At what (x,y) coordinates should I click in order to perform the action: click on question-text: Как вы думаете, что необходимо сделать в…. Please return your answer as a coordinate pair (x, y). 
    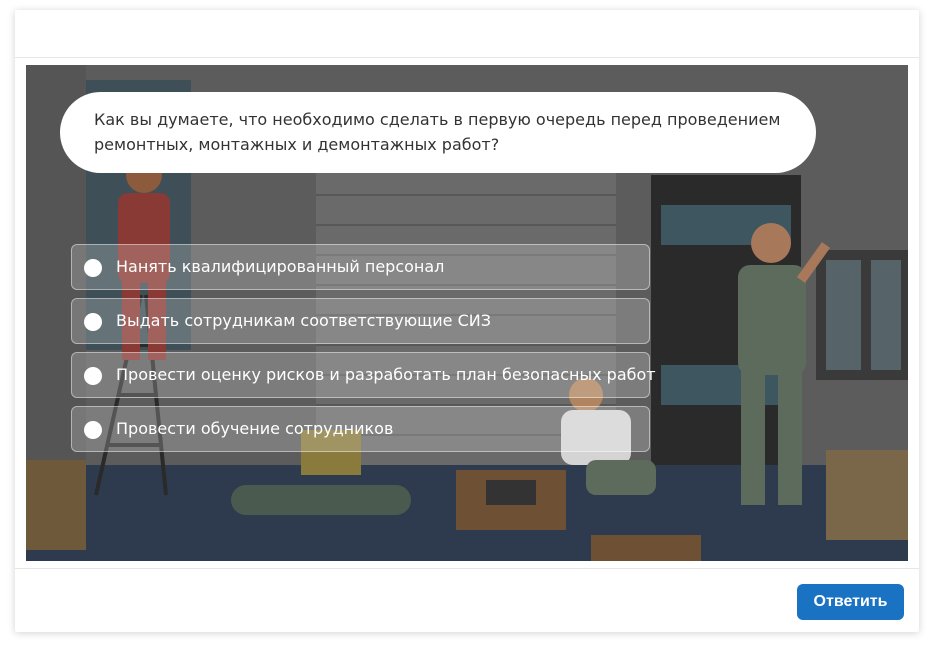
    Looking at the image, I should click on (437, 132).